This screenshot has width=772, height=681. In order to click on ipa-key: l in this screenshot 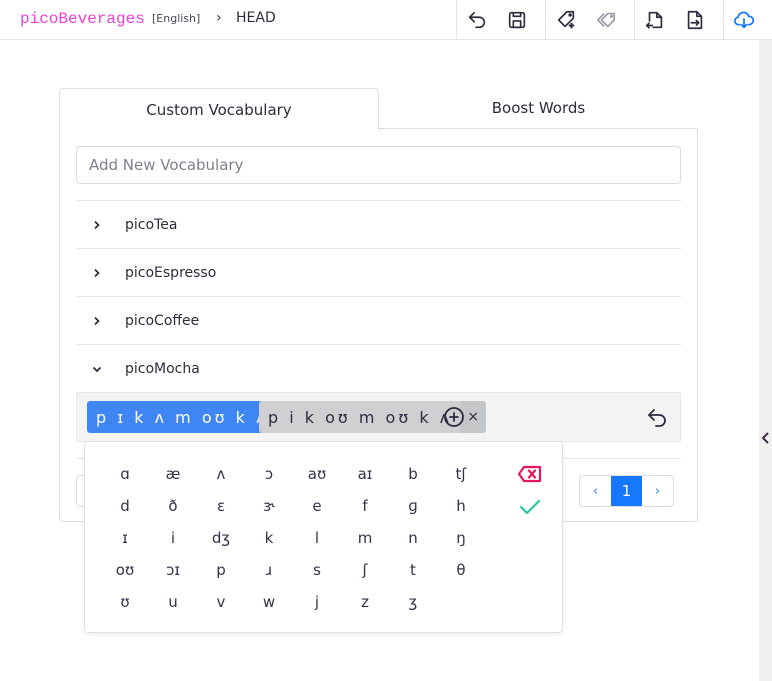, I will do `click(317, 538)`.